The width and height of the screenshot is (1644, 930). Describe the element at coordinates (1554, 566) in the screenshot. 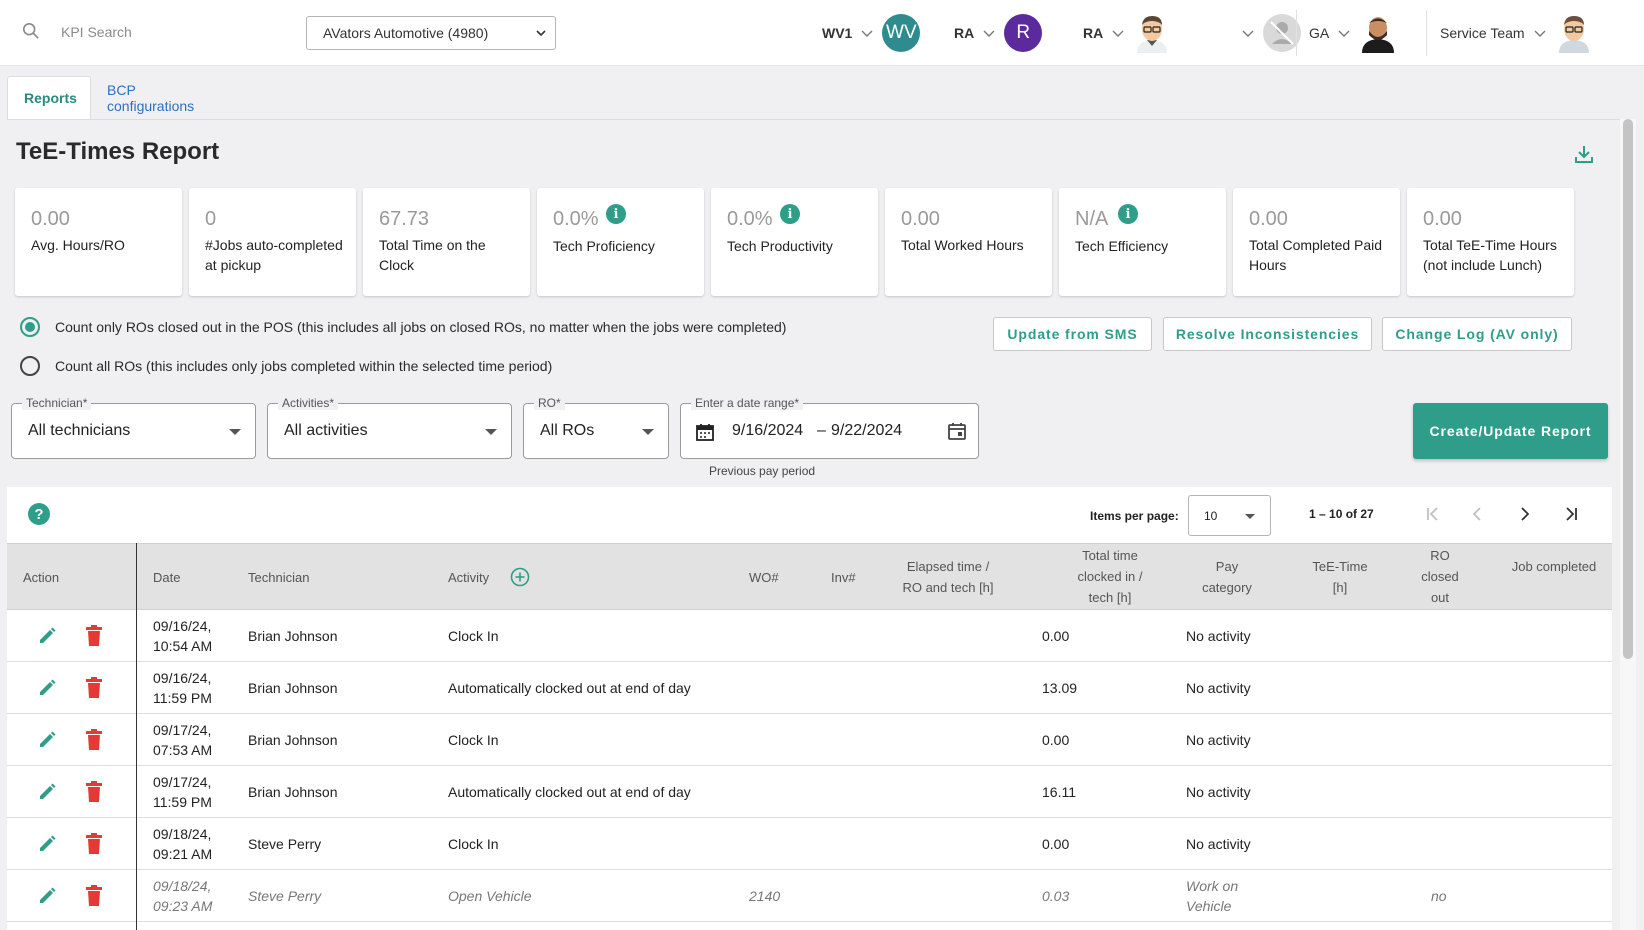

I see `column-header-job-completed: Job completed` at that location.